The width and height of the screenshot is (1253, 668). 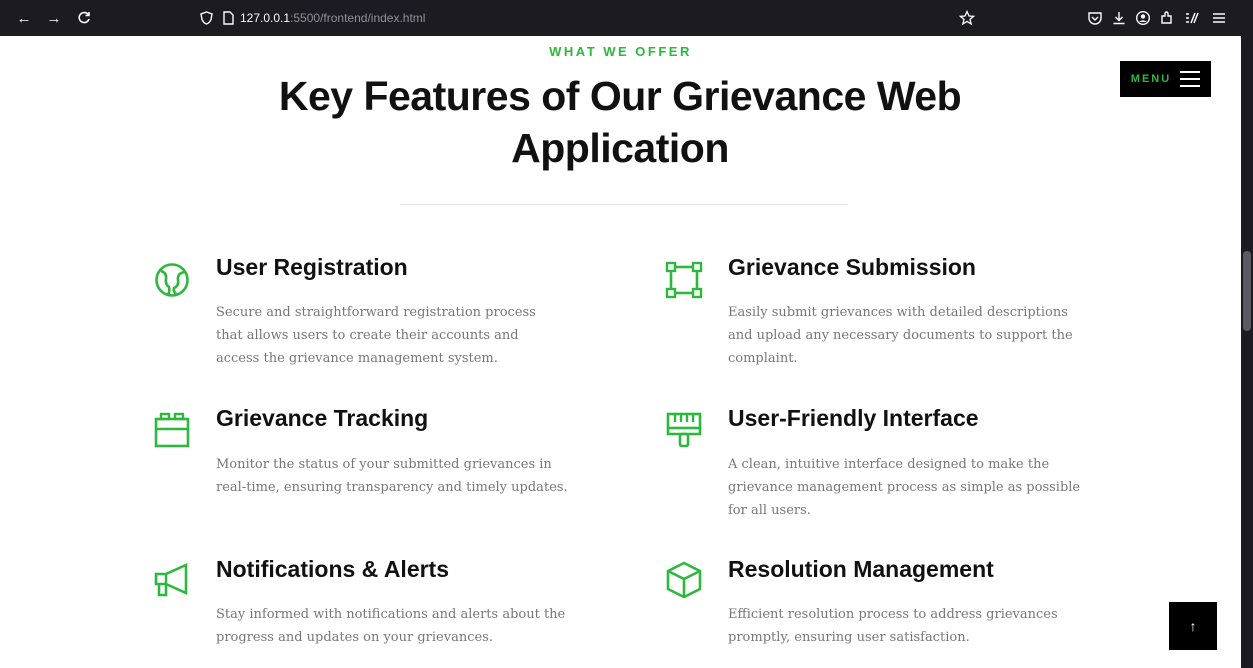 I want to click on app-menu-icon, so click(x=1219, y=18).